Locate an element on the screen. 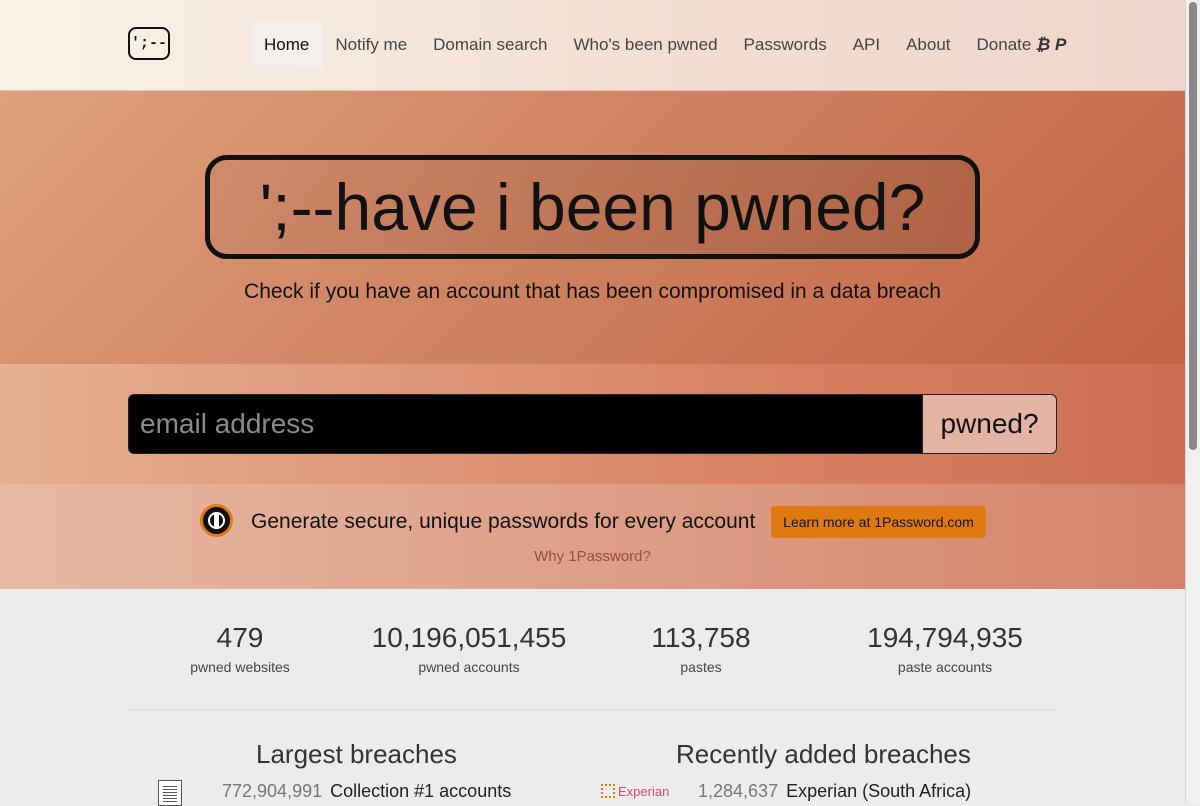 Image resolution: width=1200 pixels, height=806 pixels. page-scrollbar is located at coordinates (1192, 401).